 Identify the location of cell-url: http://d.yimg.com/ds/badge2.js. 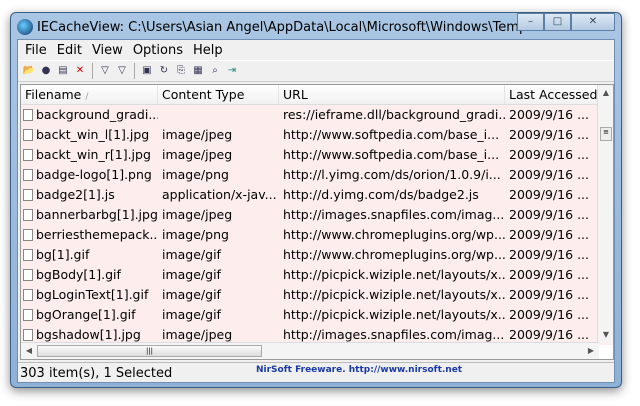
(381, 194).